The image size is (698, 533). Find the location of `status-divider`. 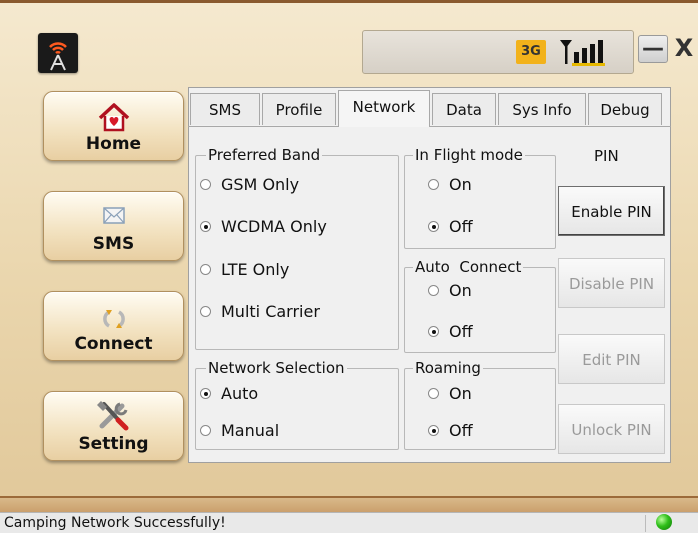

status-divider is located at coordinates (645, 523).